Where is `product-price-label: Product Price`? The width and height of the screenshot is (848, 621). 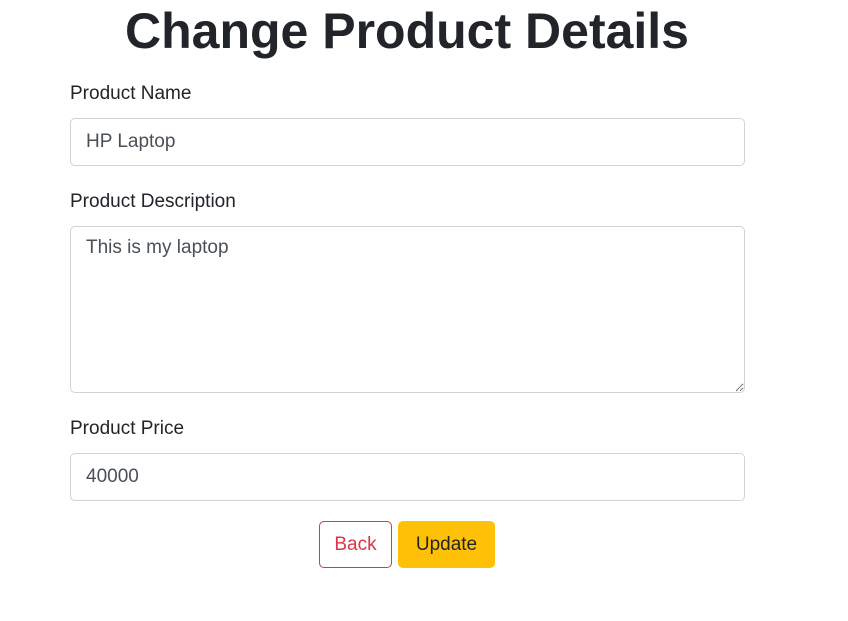
product-price-label: Product Price is located at coordinates (127, 428).